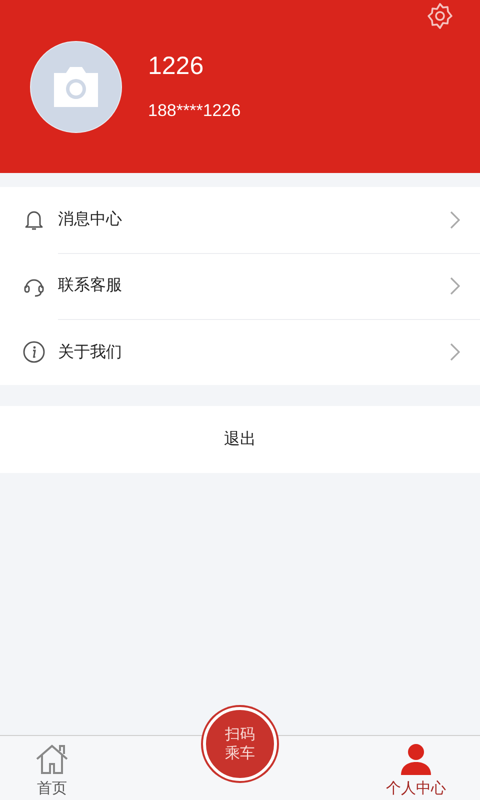 This screenshot has width=480, height=800. I want to click on menu-label: 关于我们, so click(90, 352).